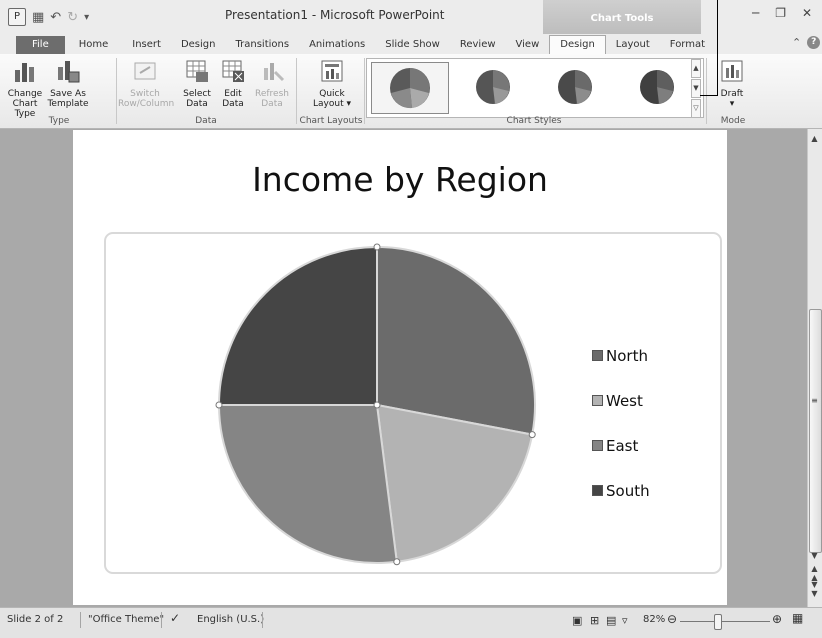 This screenshot has width=822, height=638. Describe the element at coordinates (806, 42) in the screenshot. I see `ribbon-right-controls: ⌃ ?` at that location.